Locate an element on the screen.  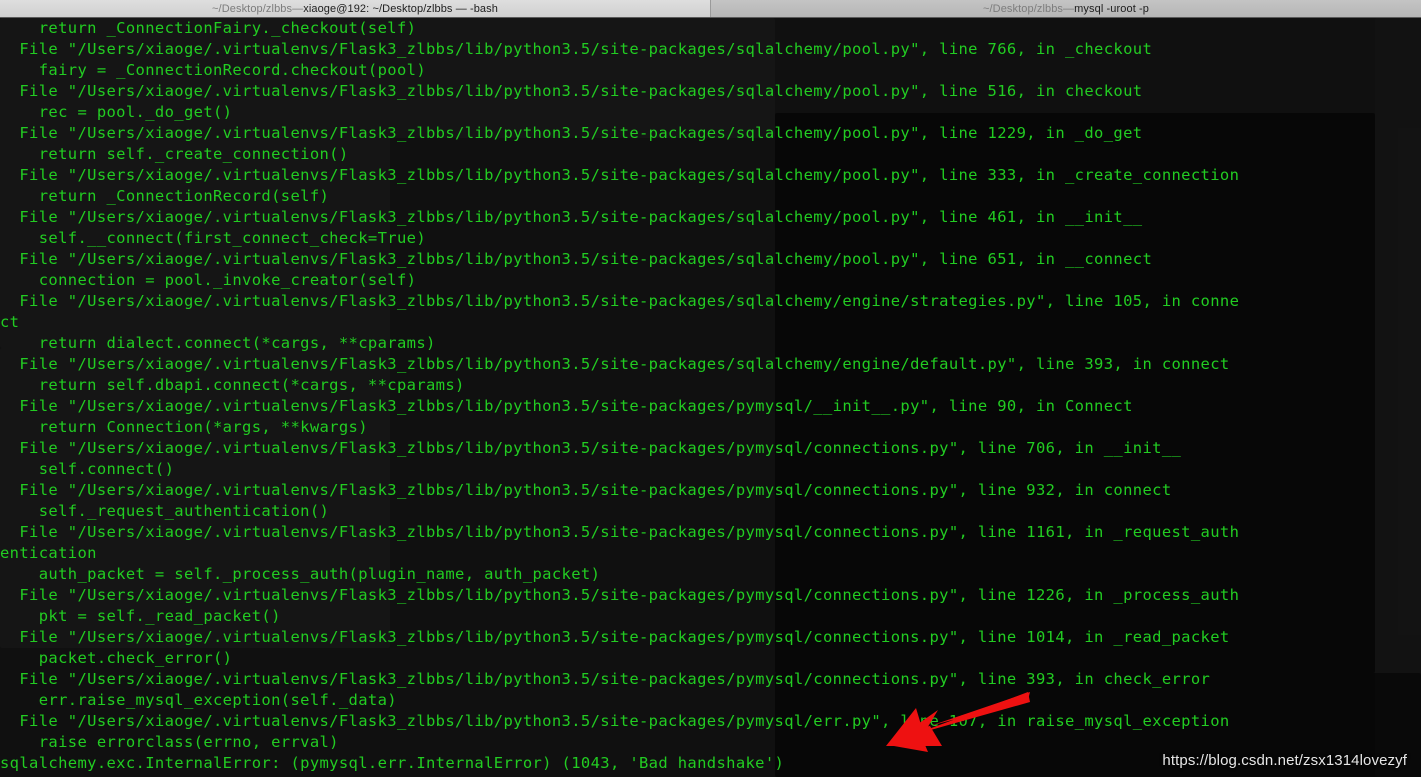
terminal-line: return _ConnectionRecord(self) is located at coordinates (165, 196).